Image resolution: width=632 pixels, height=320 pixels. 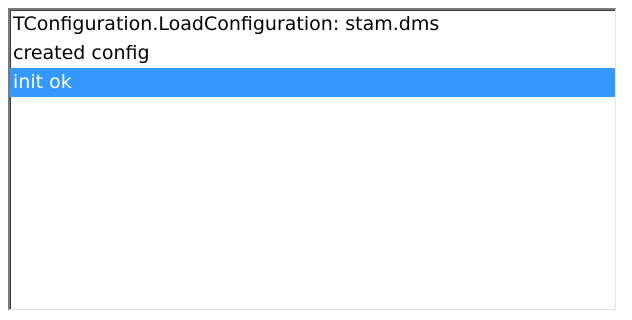 What do you see at coordinates (312, 82) in the screenshot?
I see `list-item-selected: init ok` at bounding box center [312, 82].